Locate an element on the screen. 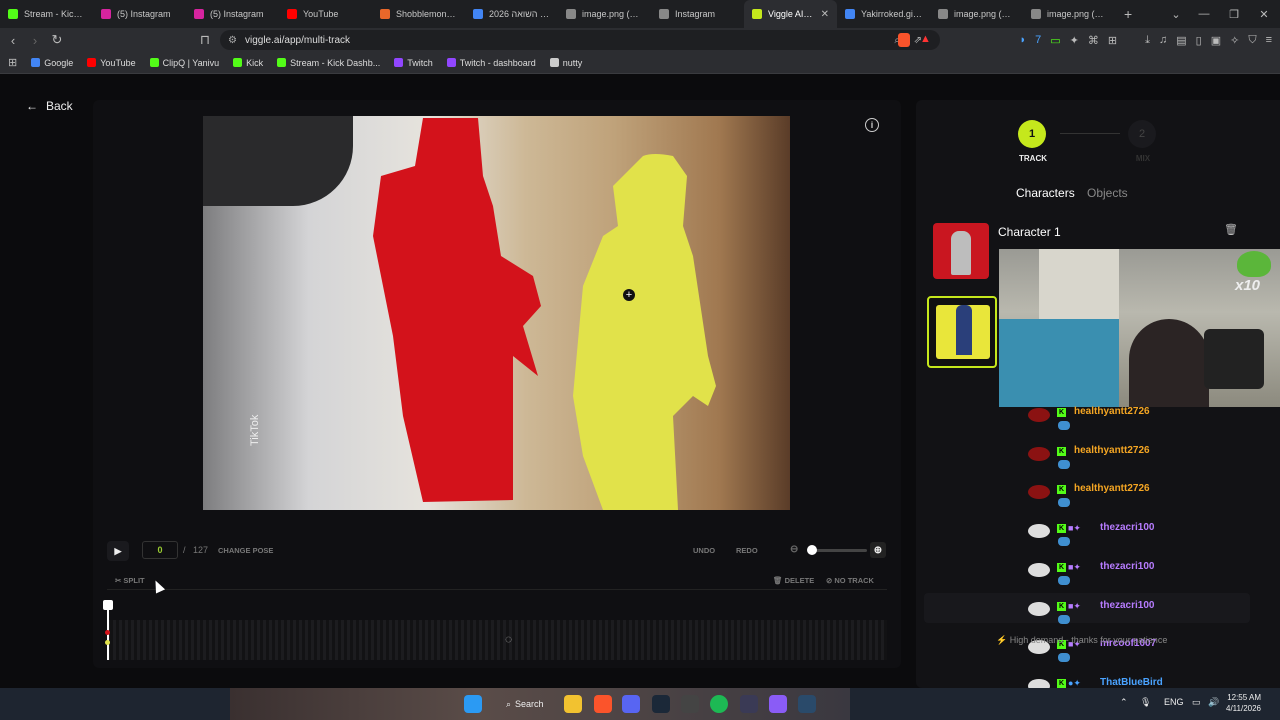 The width and height of the screenshot is (1280, 720). character-2-thumbnail is located at coordinates (962, 332).